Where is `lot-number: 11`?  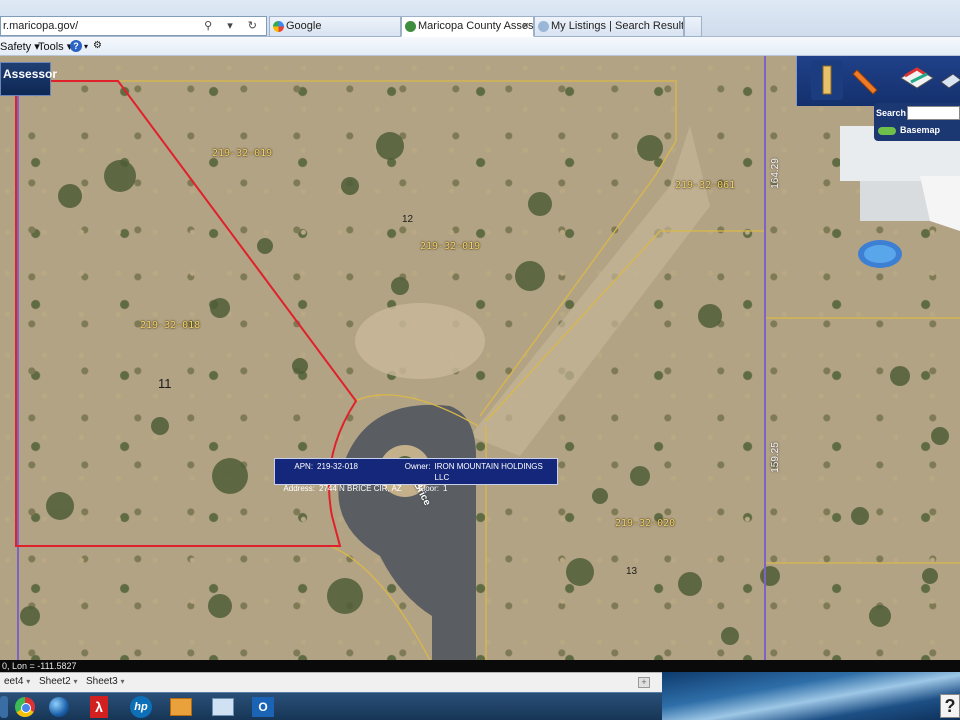
lot-number: 11 is located at coordinates (165, 383).